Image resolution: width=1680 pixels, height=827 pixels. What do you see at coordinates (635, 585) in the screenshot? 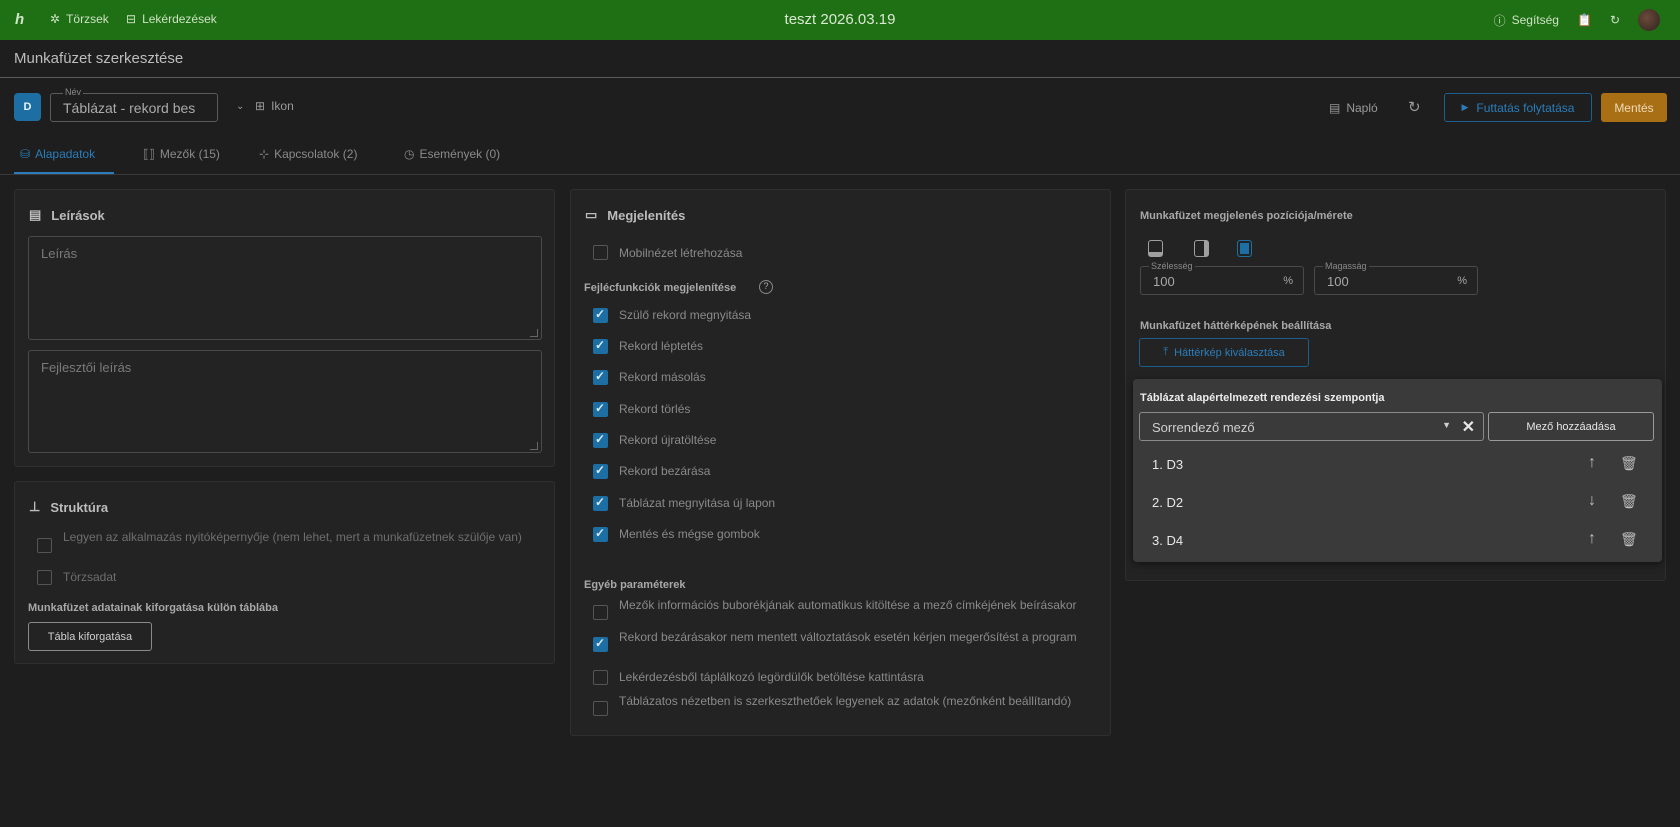
I see `other-params-heading: Egyéb paraméterek` at bounding box center [635, 585].